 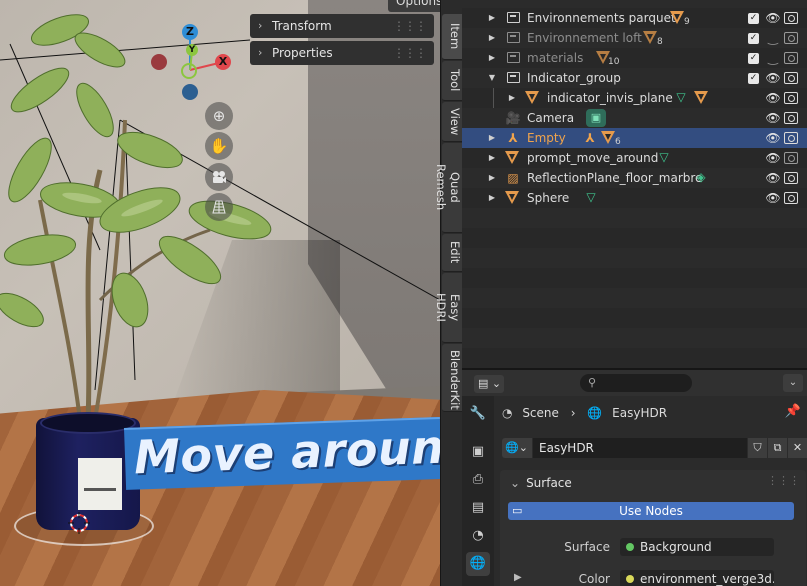 What do you see at coordinates (757, 448) in the screenshot?
I see `fake-user-shield-icon: ⛉` at bounding box center [757, 448].